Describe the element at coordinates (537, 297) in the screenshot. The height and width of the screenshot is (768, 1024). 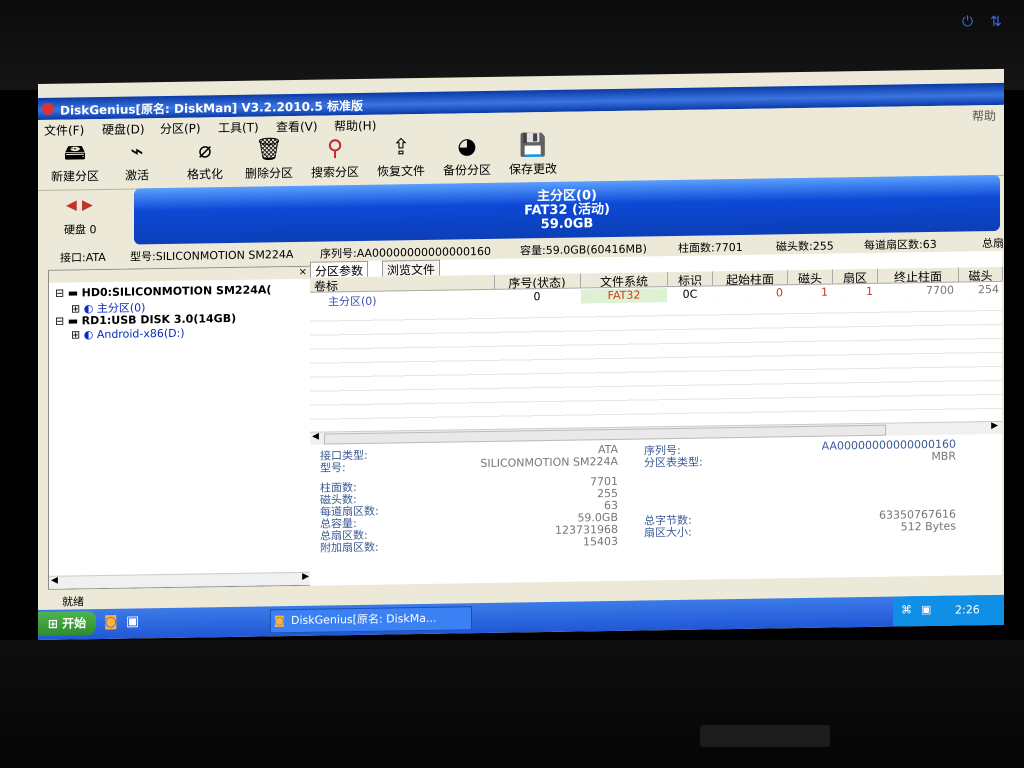
I see `row-index: 0` at that location.